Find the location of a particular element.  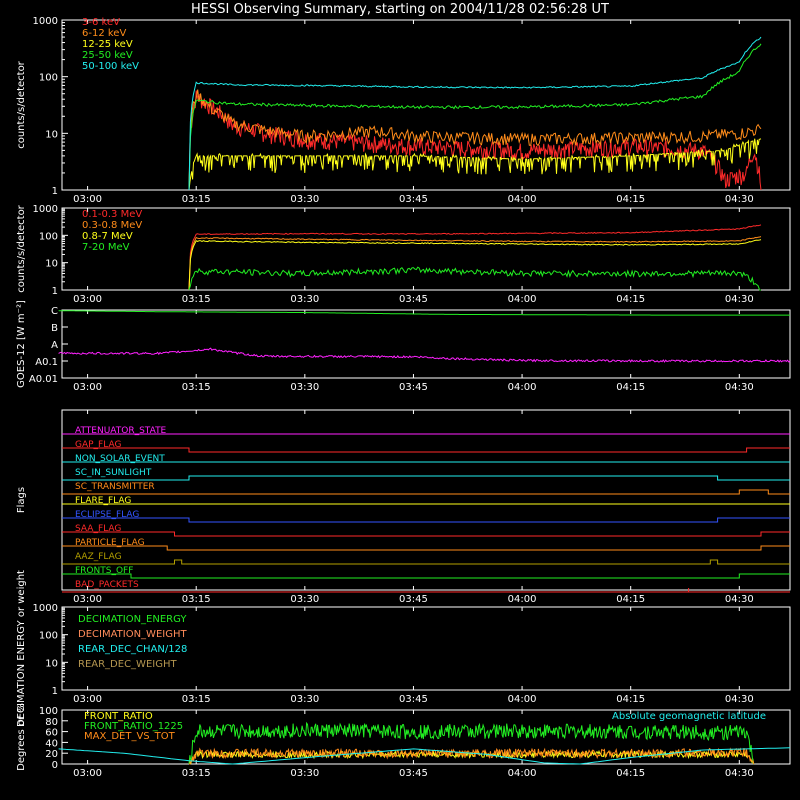

flag-label-7: SAA_FLAG is located at coordinates (98, 529).